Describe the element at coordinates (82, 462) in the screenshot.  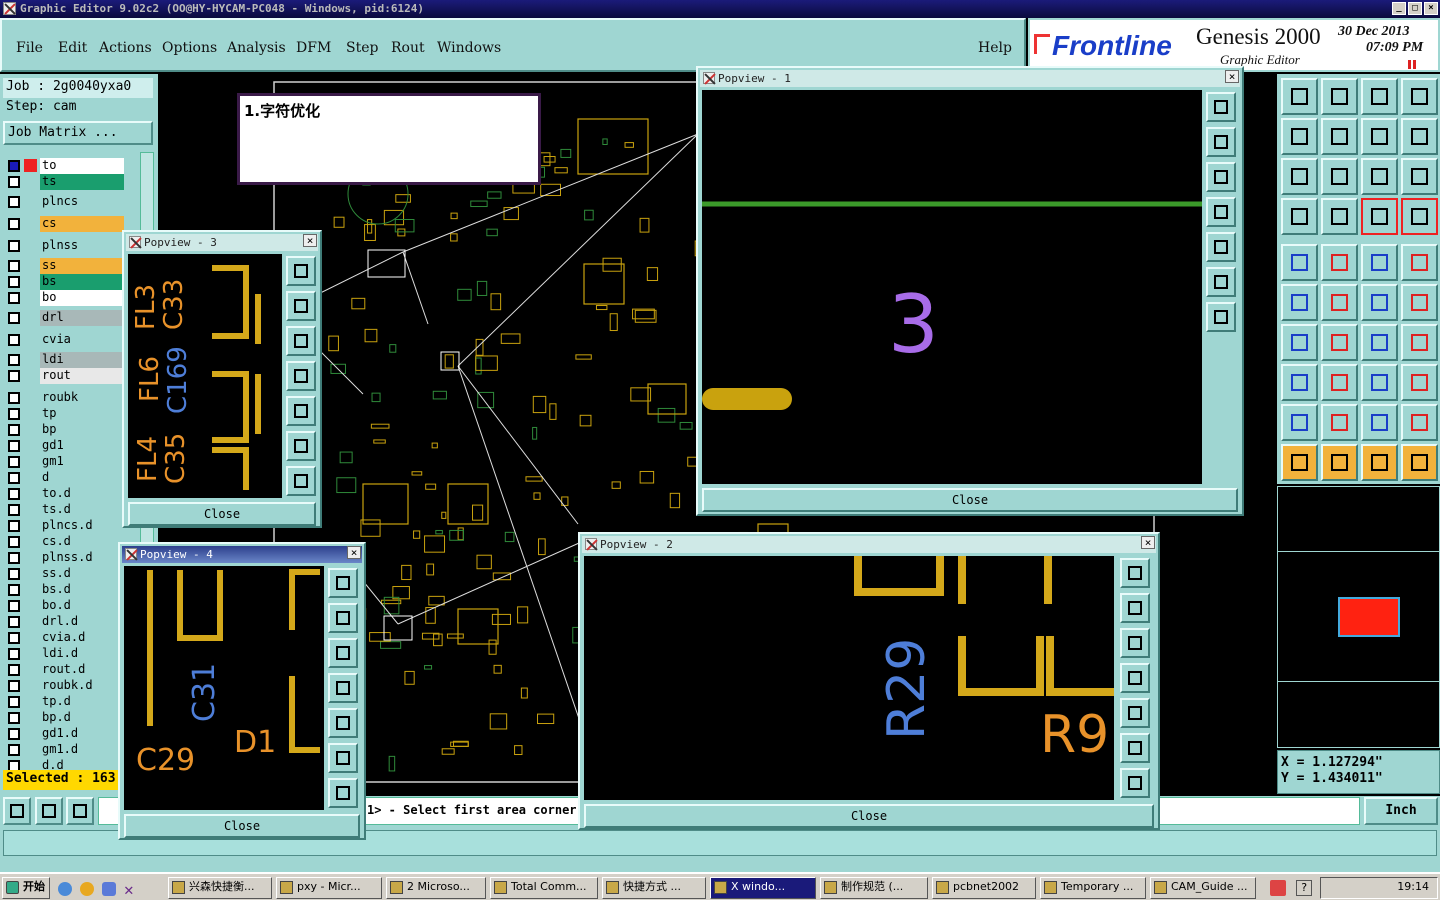
I see `layer-name: gm1` at that location.